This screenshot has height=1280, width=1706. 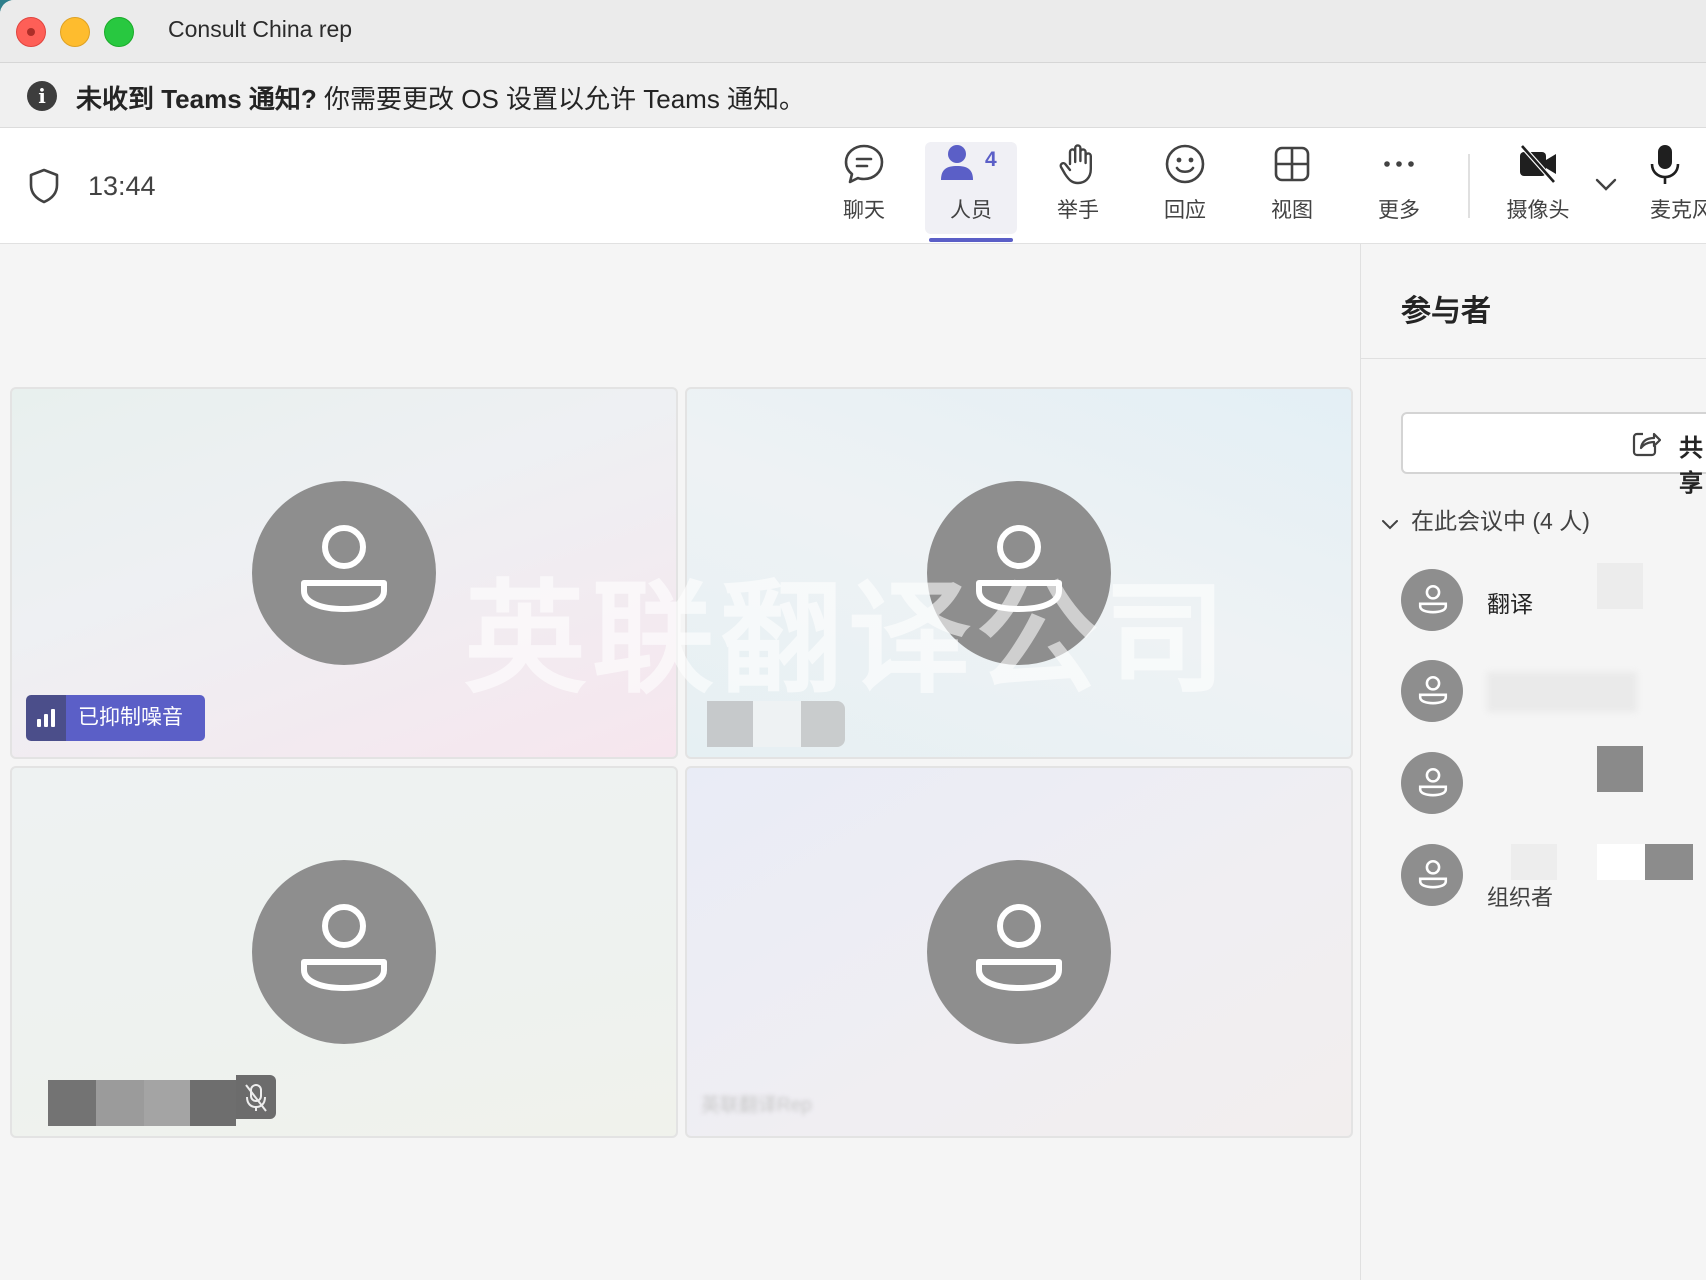 What do you see at coordinates (1185, 188) in the screenshot?
I see `react-button: 回应` at bounding box center [1185, 188].